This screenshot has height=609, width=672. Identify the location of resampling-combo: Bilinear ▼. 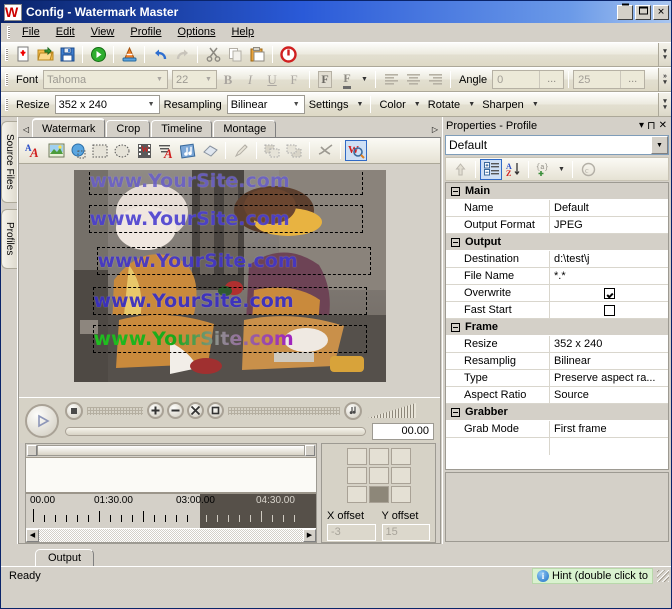
(265, 104).